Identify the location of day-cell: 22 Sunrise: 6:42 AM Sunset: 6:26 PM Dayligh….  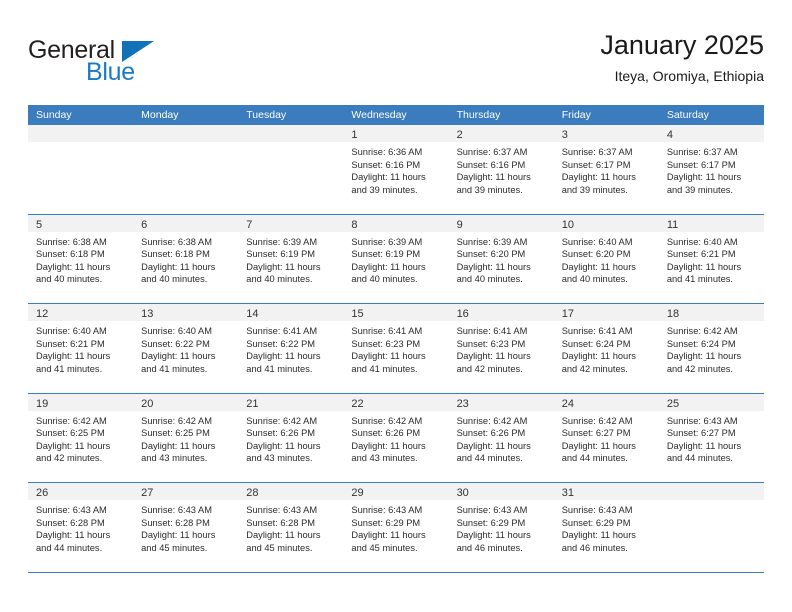
(396, 437).